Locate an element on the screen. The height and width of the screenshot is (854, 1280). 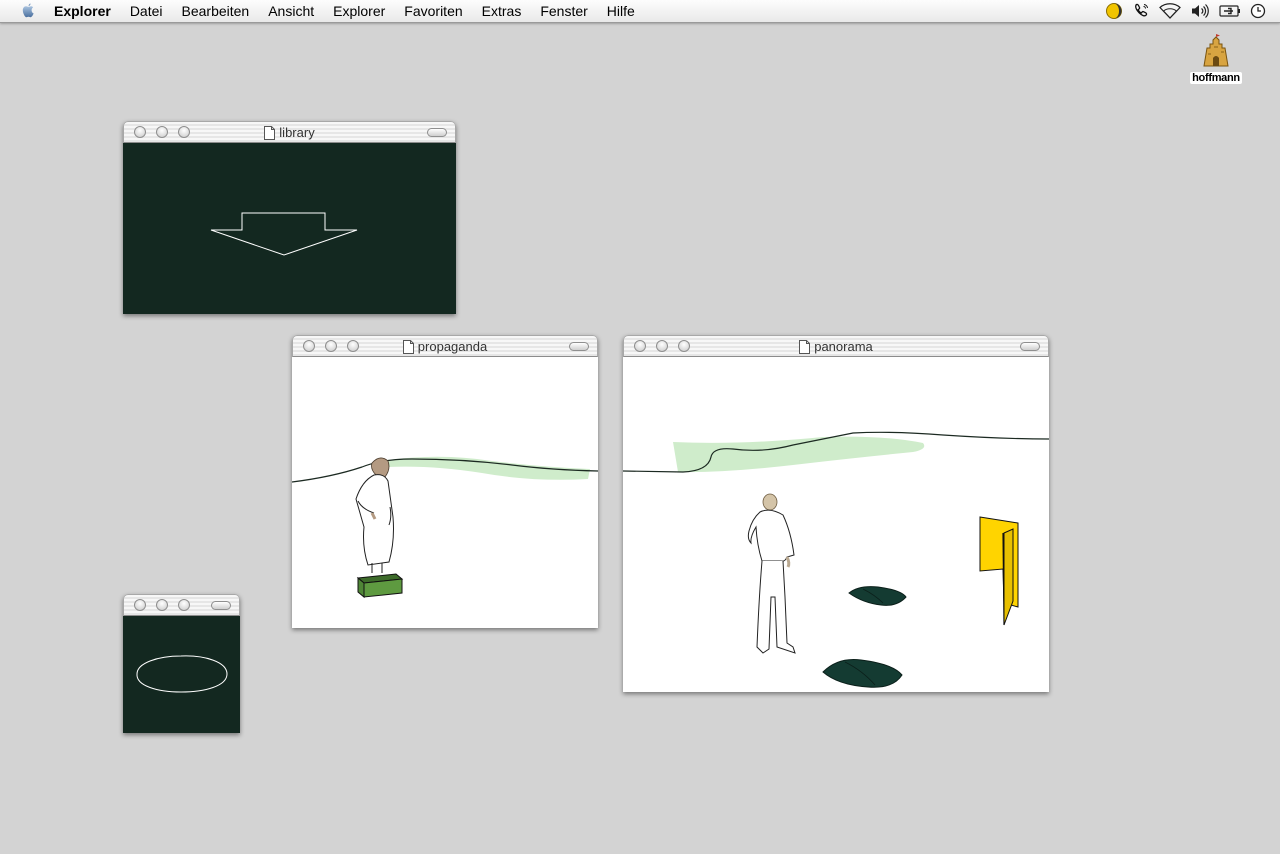
window-title: propaganda is located at coordinates (452, 346).